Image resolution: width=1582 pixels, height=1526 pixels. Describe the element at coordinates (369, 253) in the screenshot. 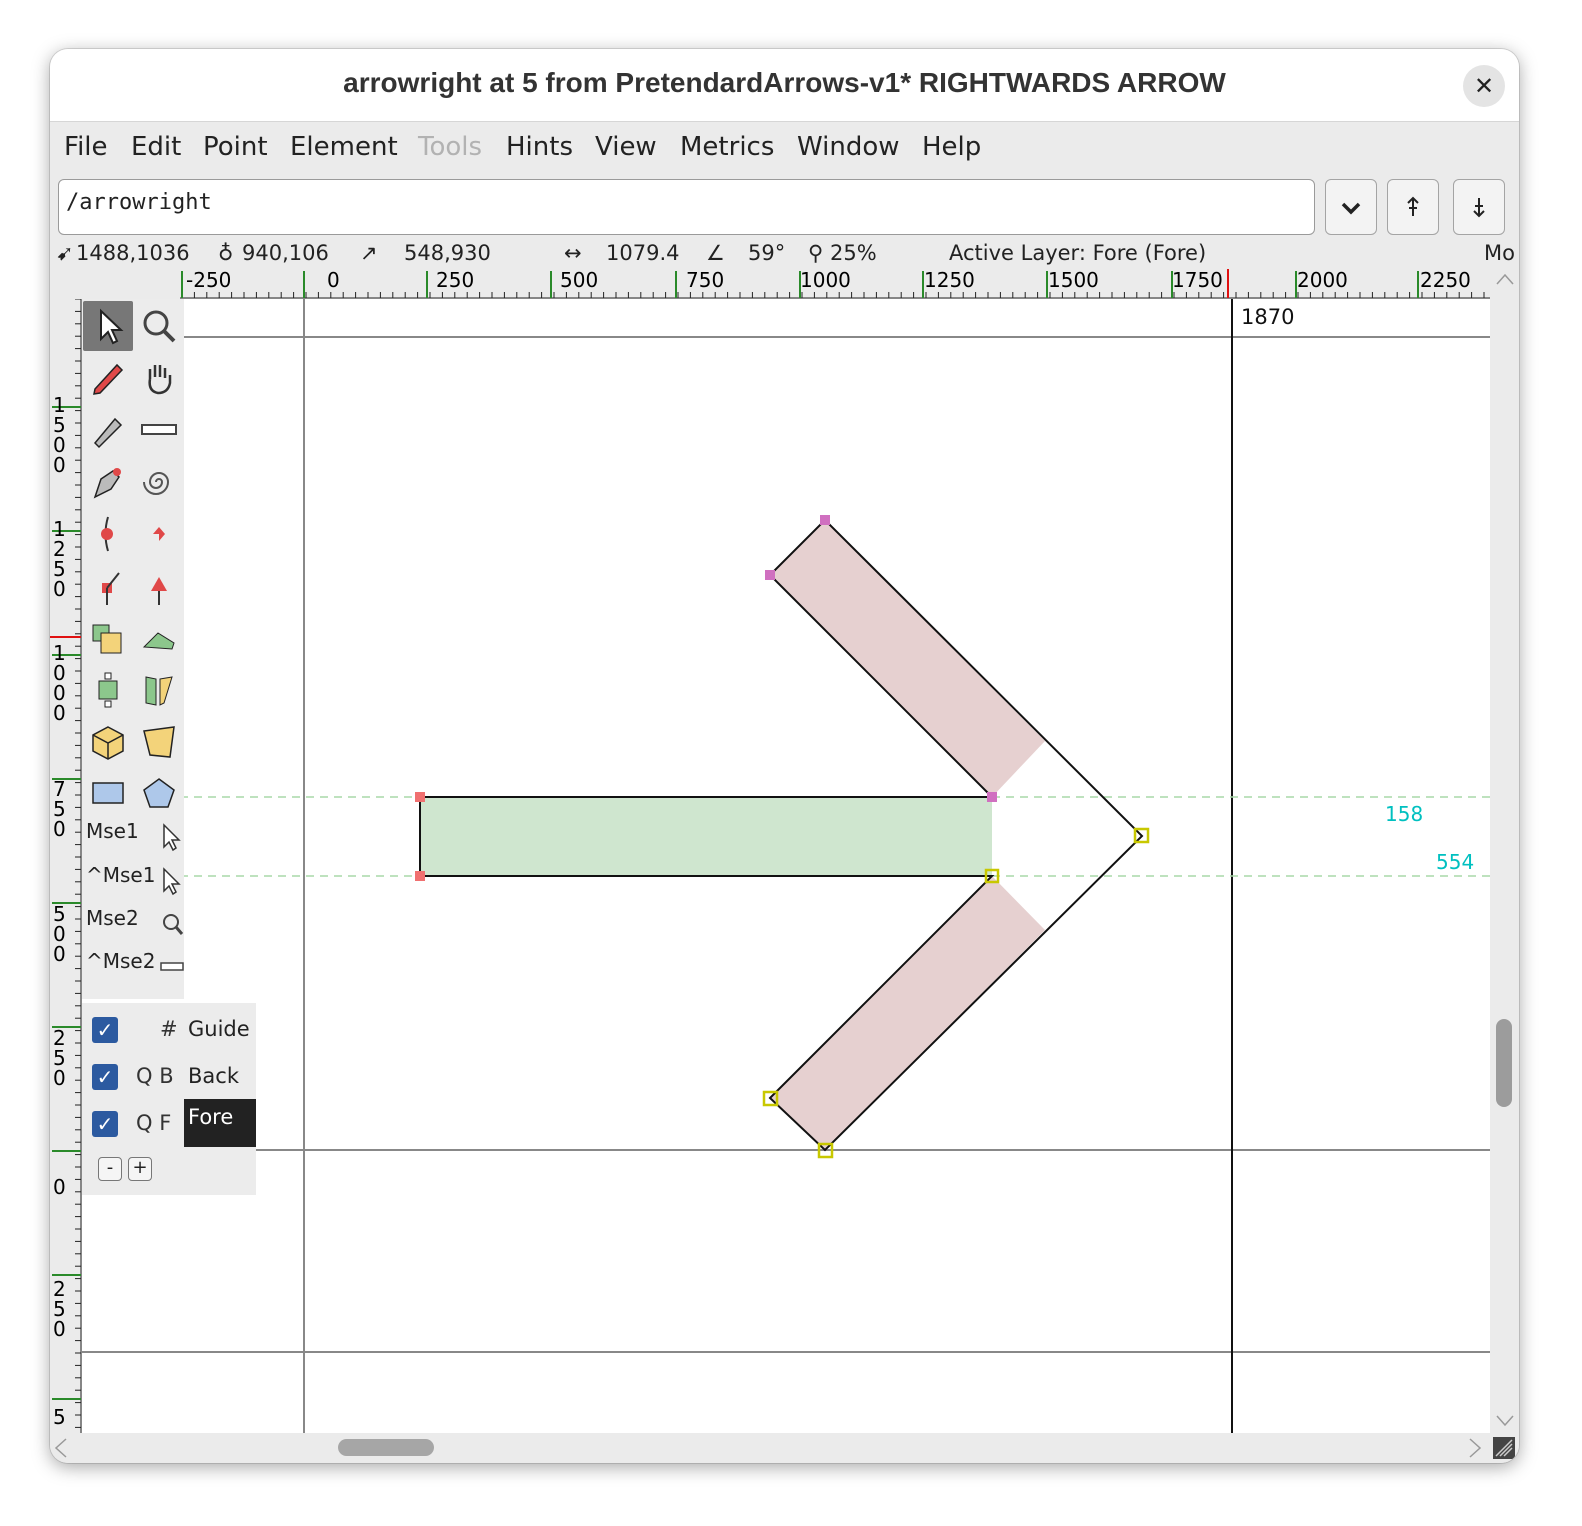

I see `offset-icon: ↗` at that location.